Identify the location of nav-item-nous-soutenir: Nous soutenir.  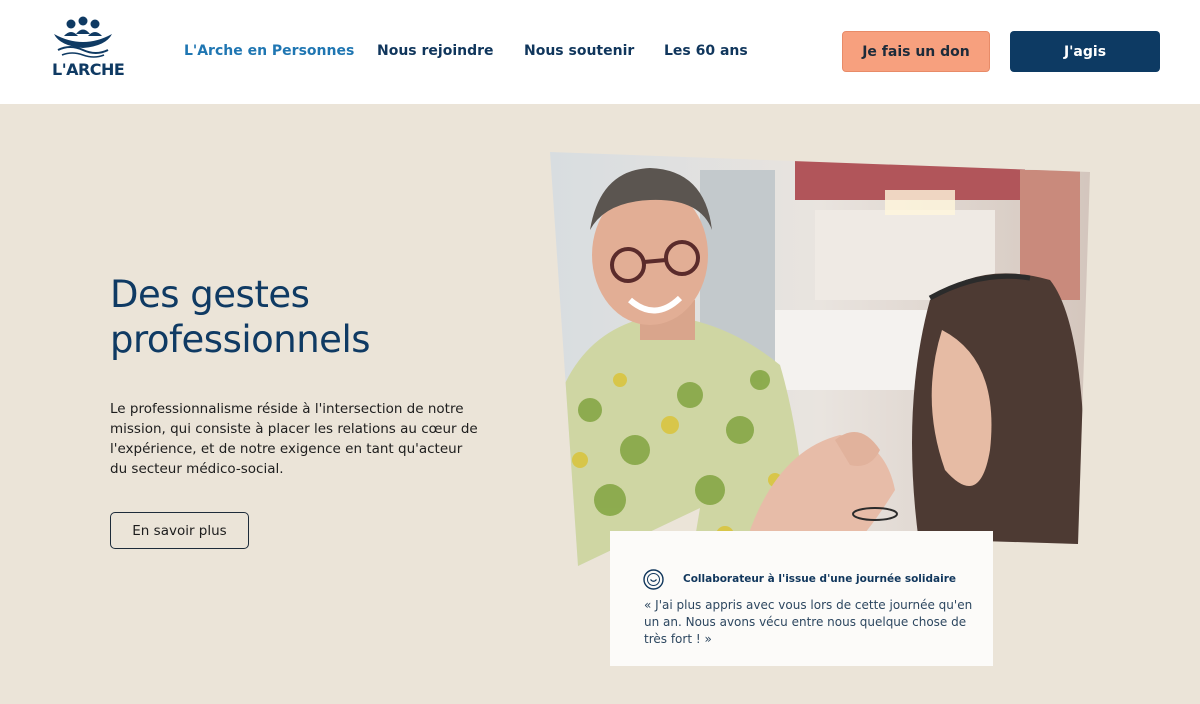
(579, 51).